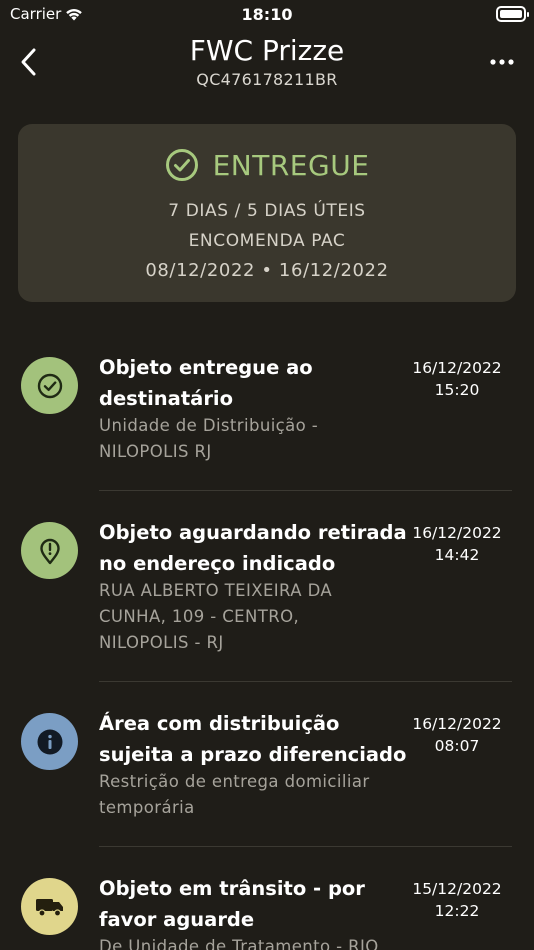  What do you see at coordinates (232, 904) in the screenshot?
I see `event-title: Objeto em trânsito - por favor aguarde` at bounding box center [232, 904].